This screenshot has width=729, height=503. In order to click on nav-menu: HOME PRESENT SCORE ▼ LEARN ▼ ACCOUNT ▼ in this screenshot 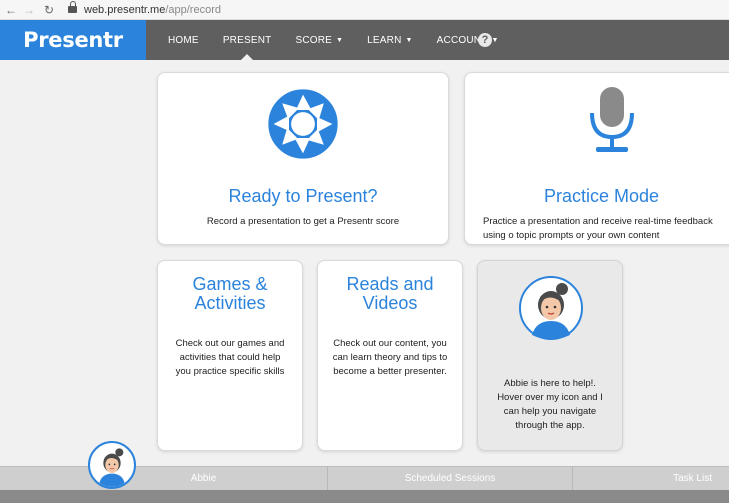, I will do `click(333, 40)`.